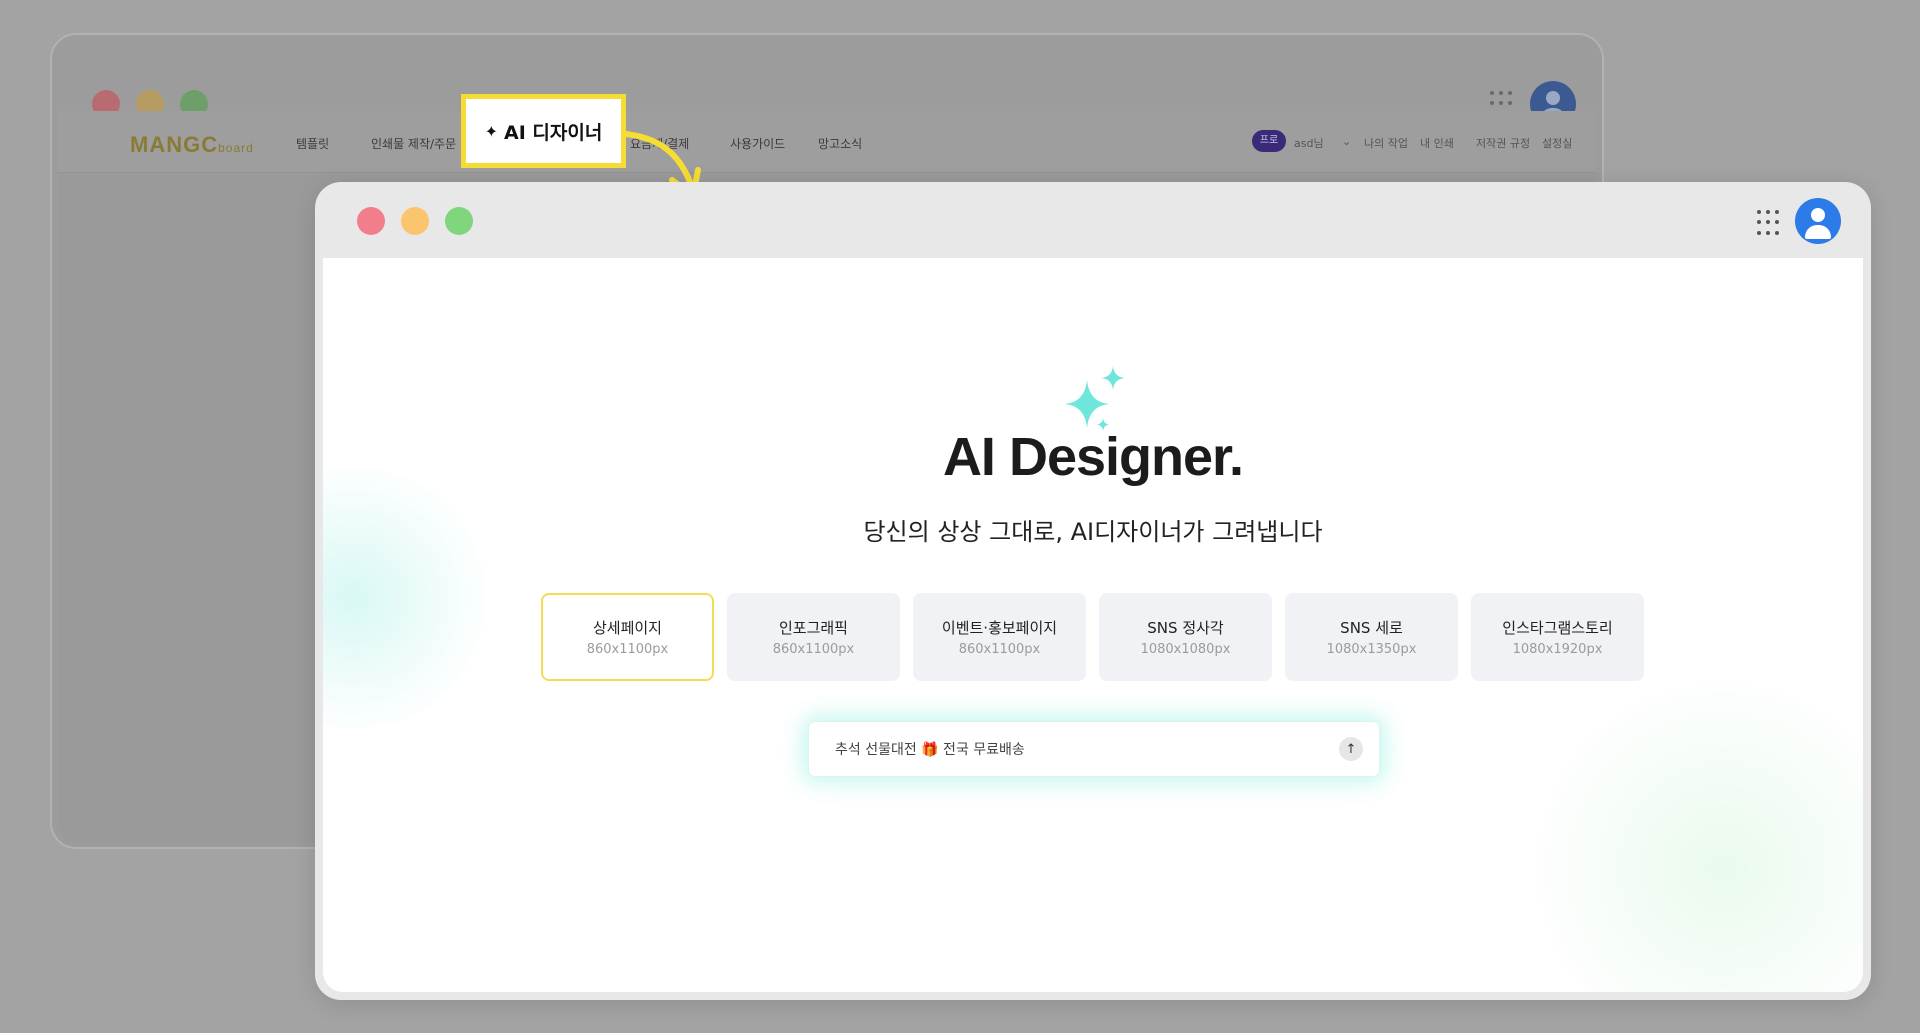  I want to click on minimize-dot-icon, so click(415, 221).